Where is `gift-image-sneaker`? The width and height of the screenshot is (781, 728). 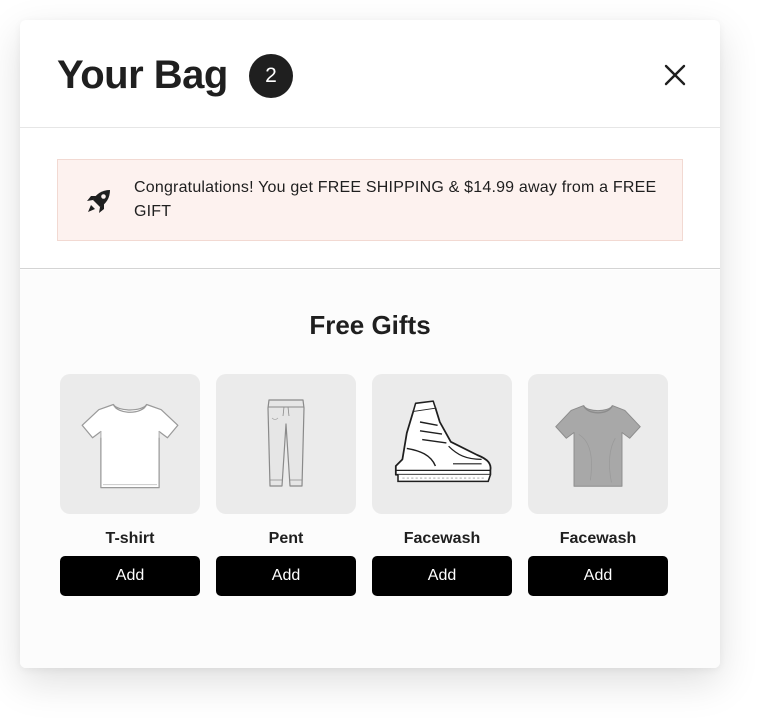
gift-image-sneaker is located at coordinates (442, 444).